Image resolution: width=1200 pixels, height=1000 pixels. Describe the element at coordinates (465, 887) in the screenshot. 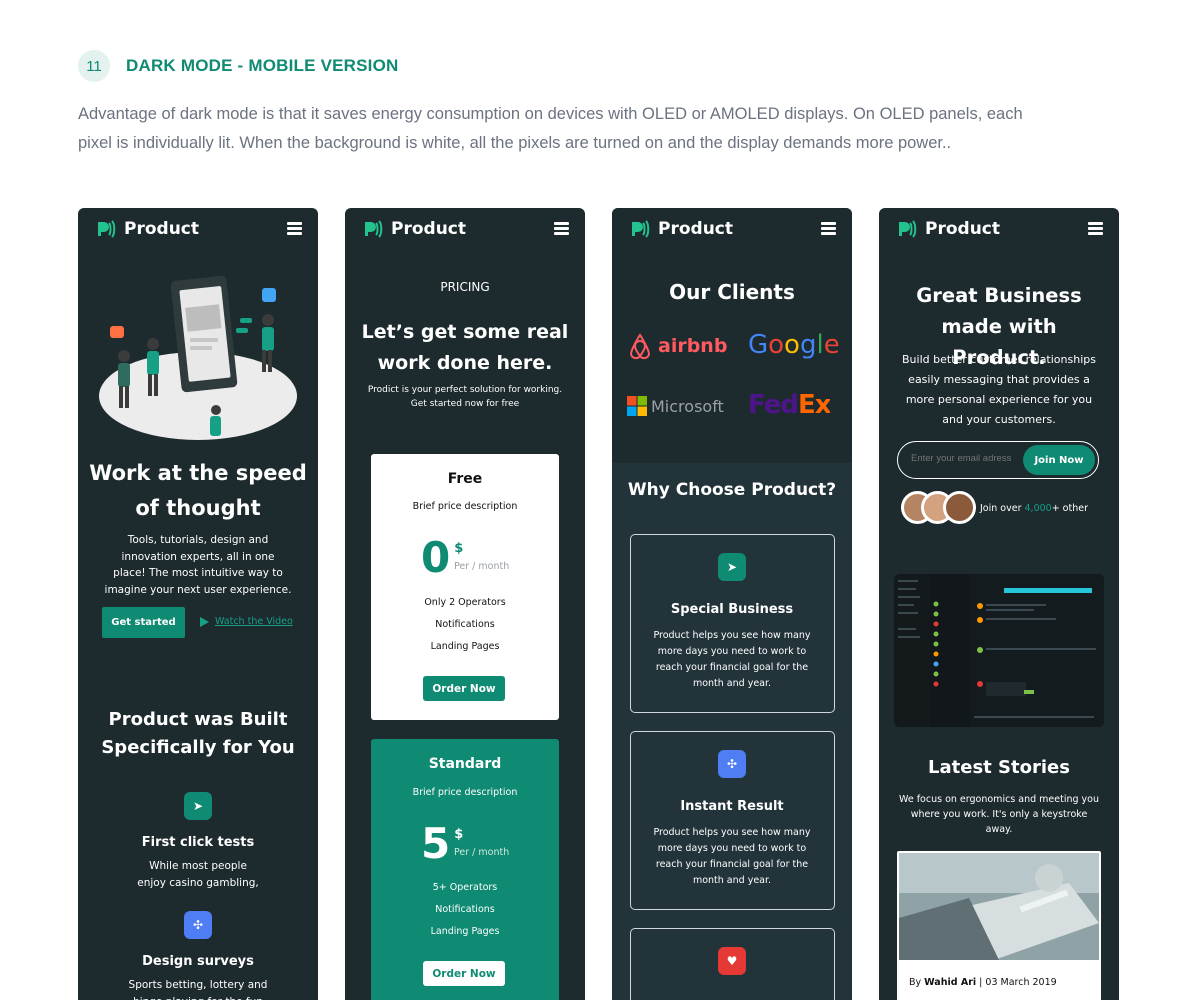

I see `plan-feature: 5+ Operators` at that location.